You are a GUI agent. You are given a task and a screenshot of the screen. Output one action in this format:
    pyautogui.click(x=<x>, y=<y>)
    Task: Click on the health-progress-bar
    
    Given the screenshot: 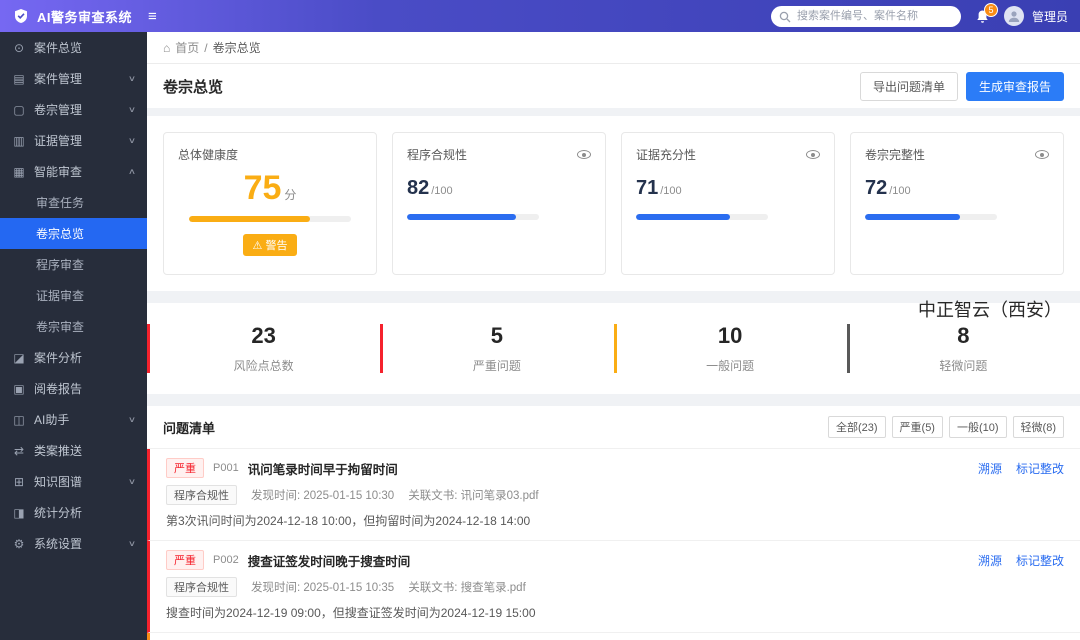 What is the action you would take?
    pyautogui.click(x=250, y=219)
    